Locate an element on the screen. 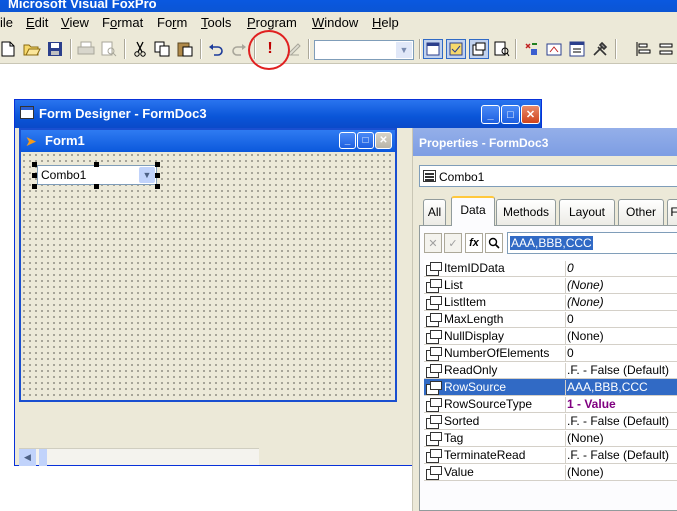  property-row-numberofelements: NumberOfElements 0 is located at coordinates (550, 353).